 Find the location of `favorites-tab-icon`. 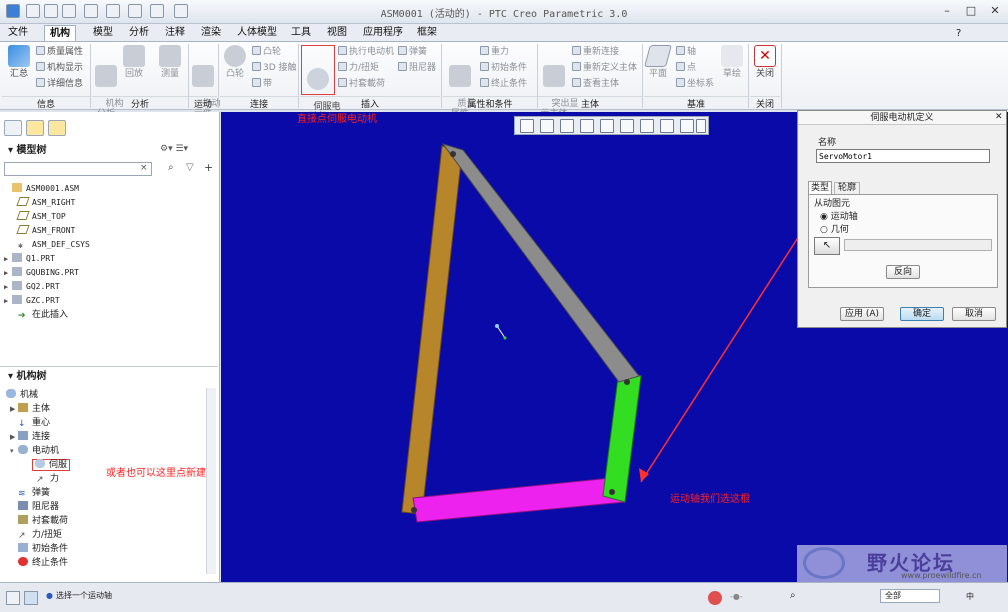

favorites-tab-icon is located at coordinates (57, 128).